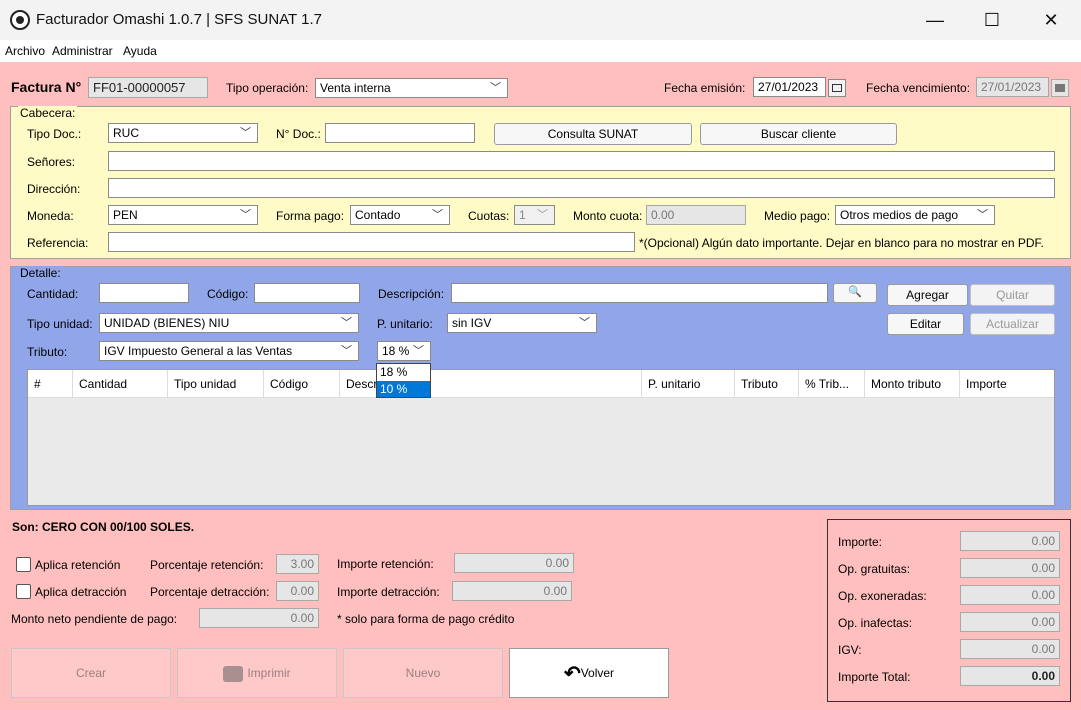 This screenshot has height=710, width=1081. Describe the element at coordinates (198, 351) in the screenshot. I see `tributo-value: IGV Impuesto General a las Ventas` at that location.